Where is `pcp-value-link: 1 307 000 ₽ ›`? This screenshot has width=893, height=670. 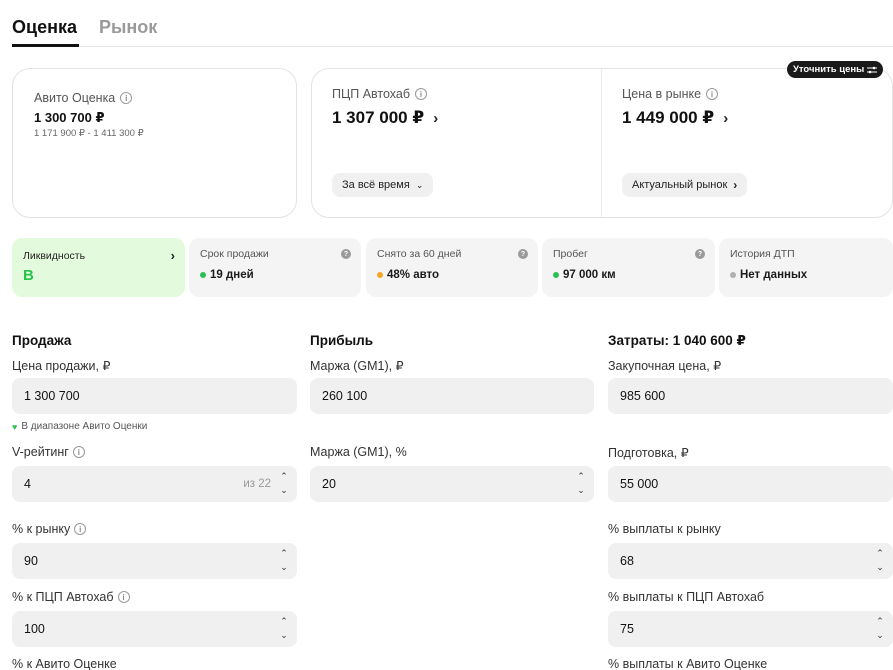
pcp-value-link: 1 307 000 ₽ › is located at coordinates (385, 118).